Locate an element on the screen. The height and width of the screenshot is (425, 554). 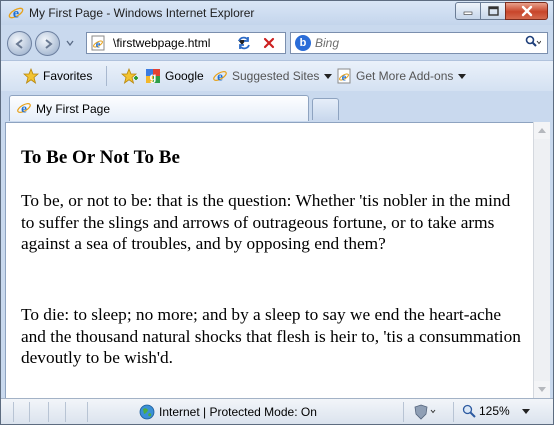
favorites-button: Favorites is located at coordinates (57, 76).